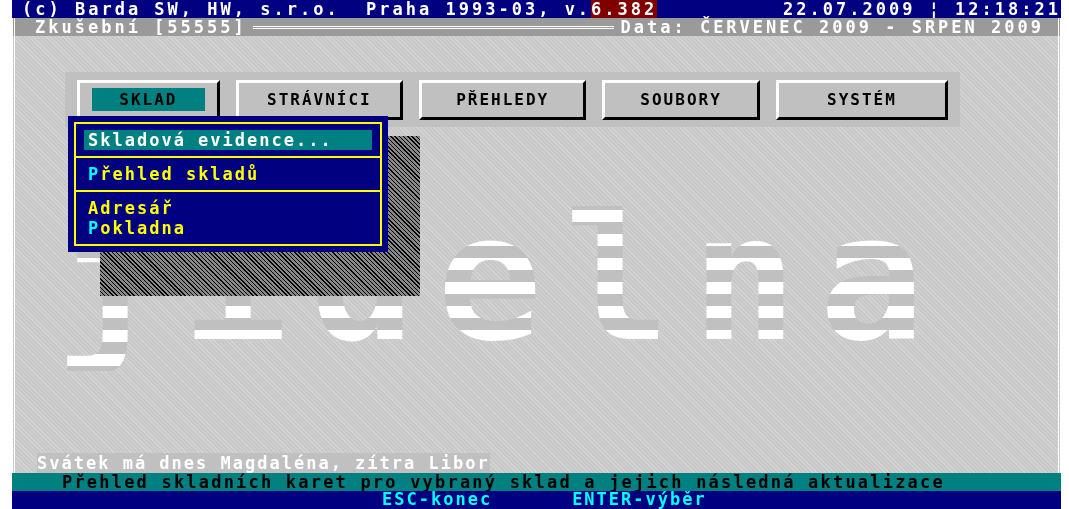 The height and width of the screenshot is (509, 1069). I want to click on menu-tab: SYSTÉM, so click(861, 99).